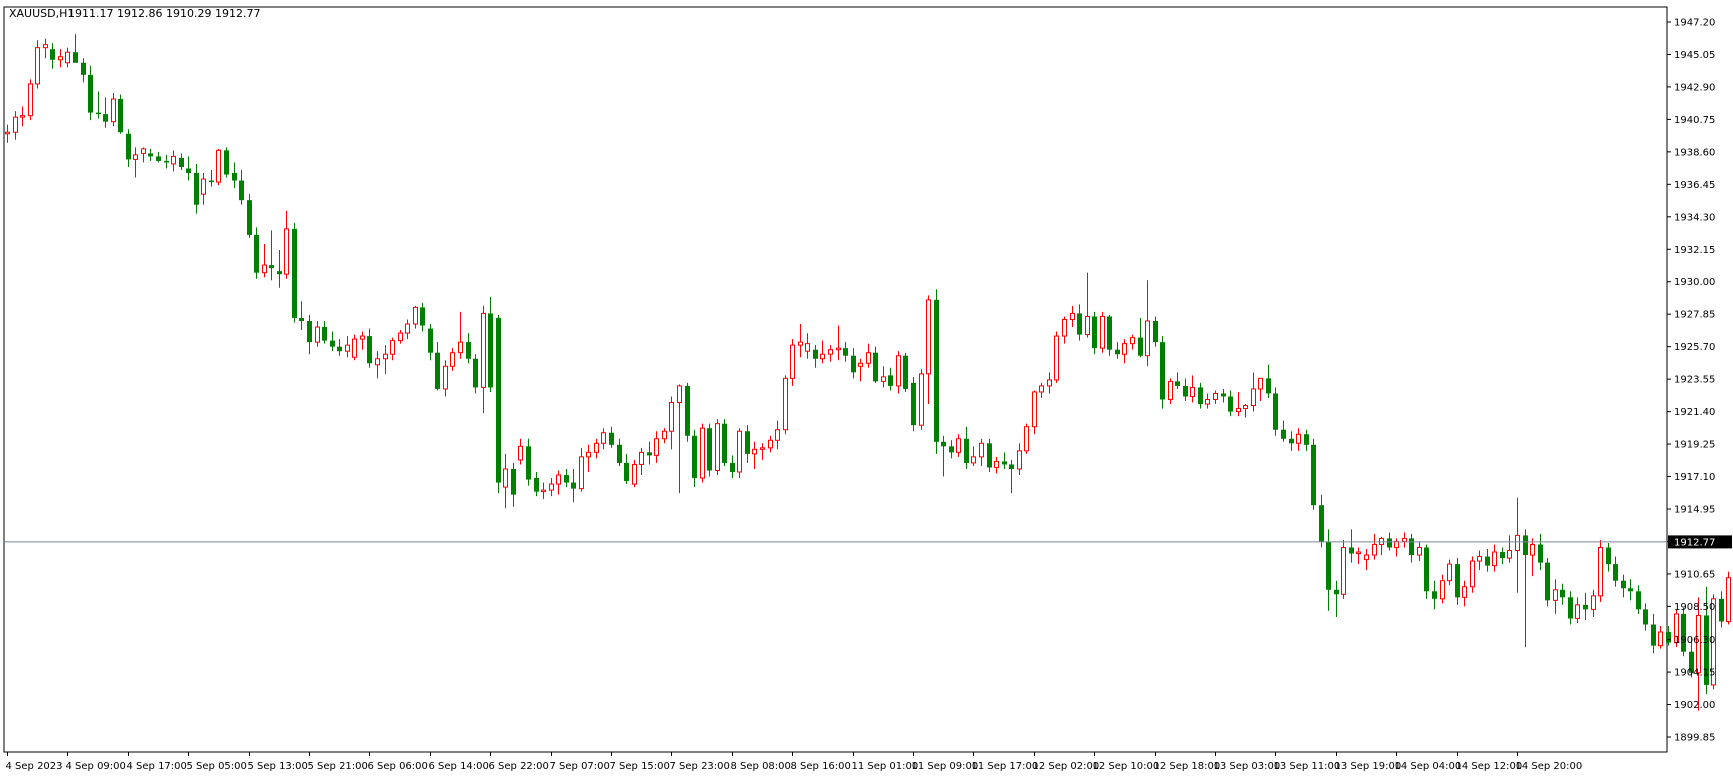  I want to click on time-tick-label: 11 Sep 17:00, so click(1005, 766).